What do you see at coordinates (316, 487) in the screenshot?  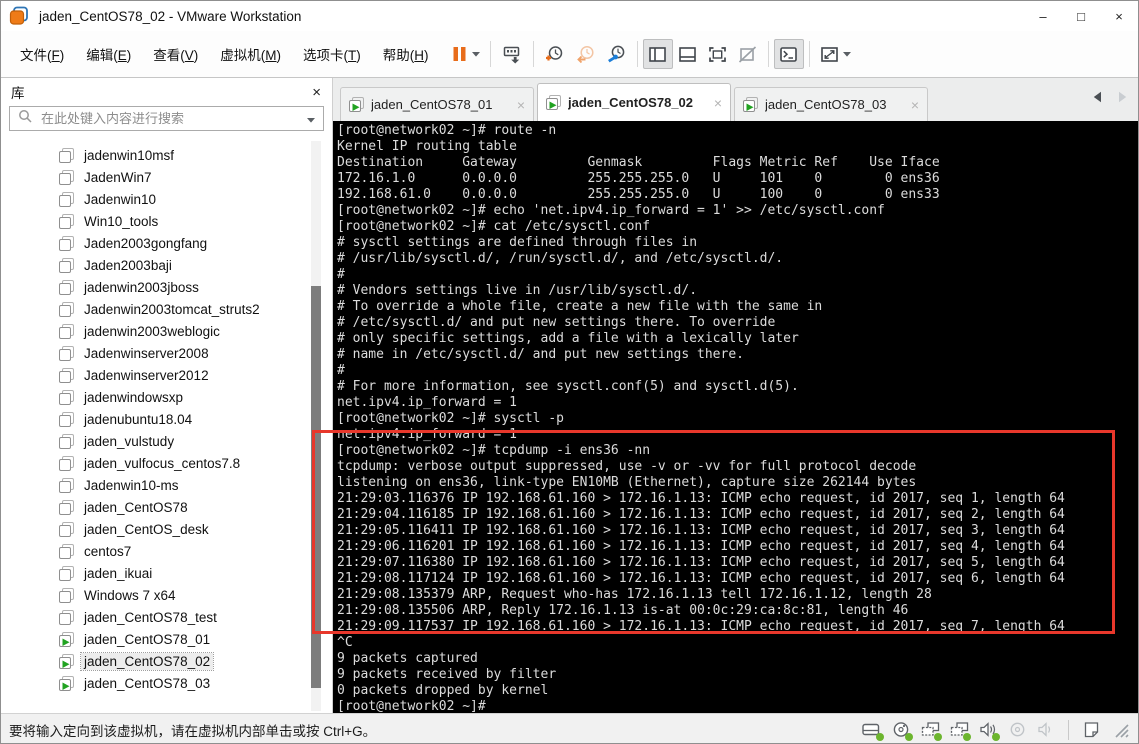 I see `sidebar-scrollbar-thumb` at bounding box center [316, 487].